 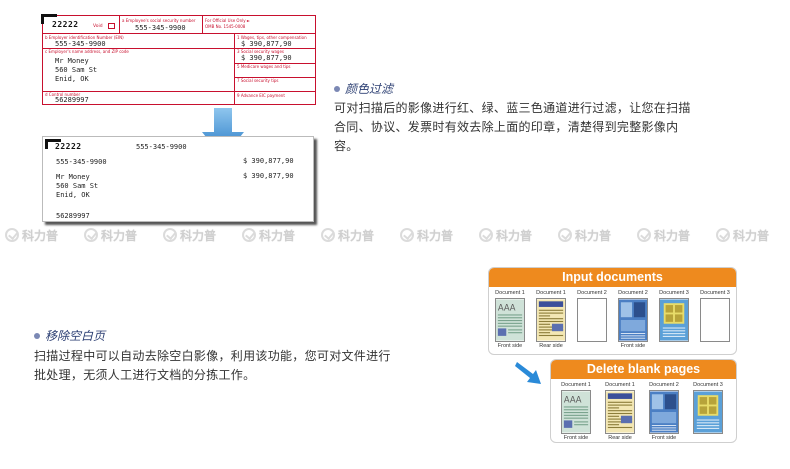 What do you see at coordinates (643, 369) in the screenshot?
I see `panel-title: Delete blank pages` at bounding box center [643, 369].